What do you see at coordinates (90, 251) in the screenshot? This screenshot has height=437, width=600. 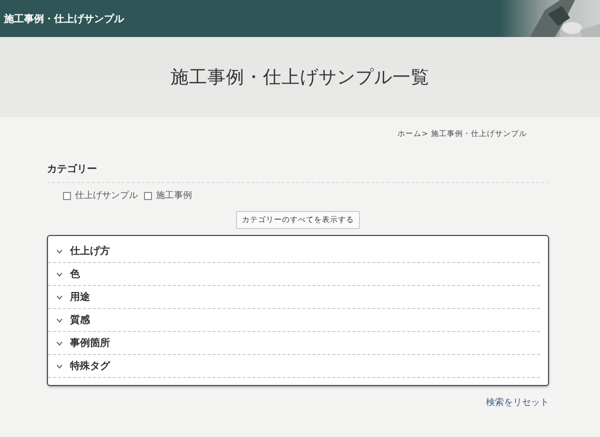 I see `filter-label: 仕上げ方` at bounding box center [90, 251].